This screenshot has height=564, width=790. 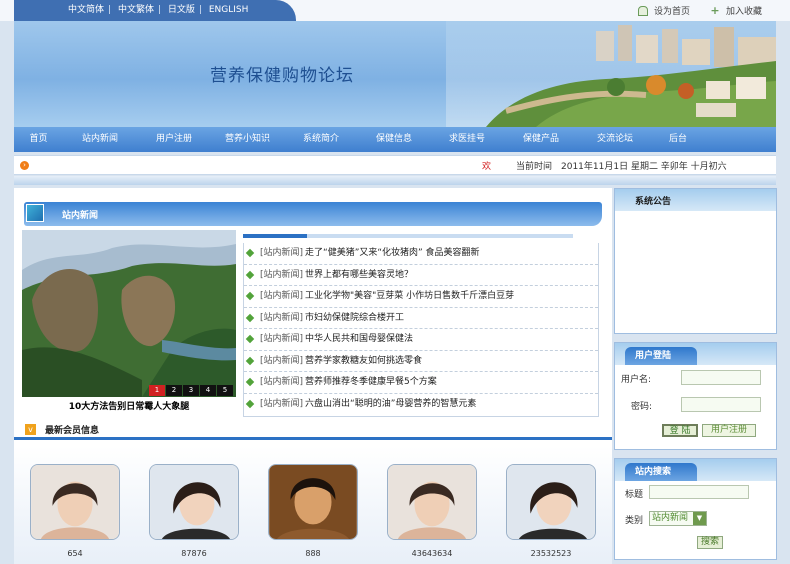 What do you see at coordinates (541, 139) in the screenshot?
I see `nav-health-products: 保健产品` at bounding box center [541, 139].